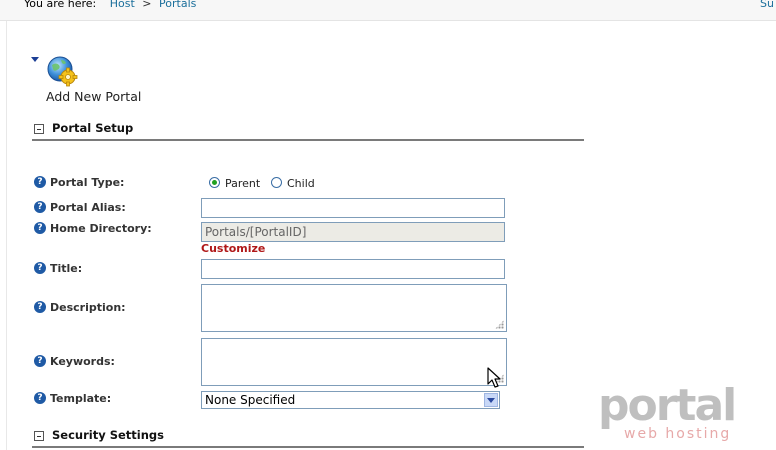  I want to click on template-selected-value: None Specified, so click(250, 400).